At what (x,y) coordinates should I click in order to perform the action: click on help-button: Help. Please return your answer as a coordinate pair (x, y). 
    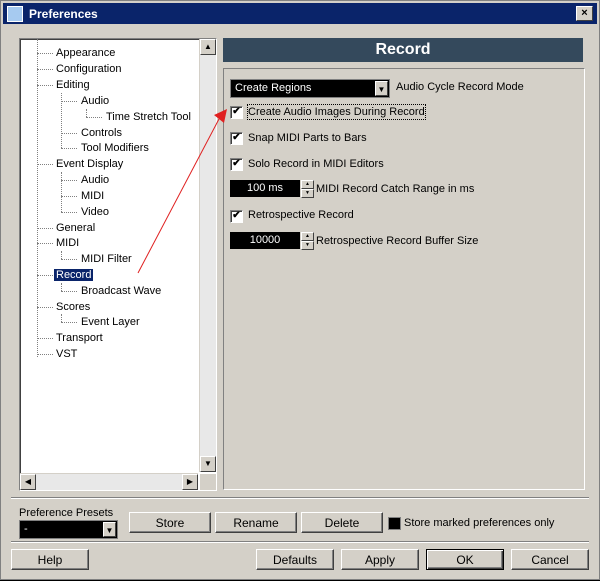
    Looking at the image, I should click on (50, 559).